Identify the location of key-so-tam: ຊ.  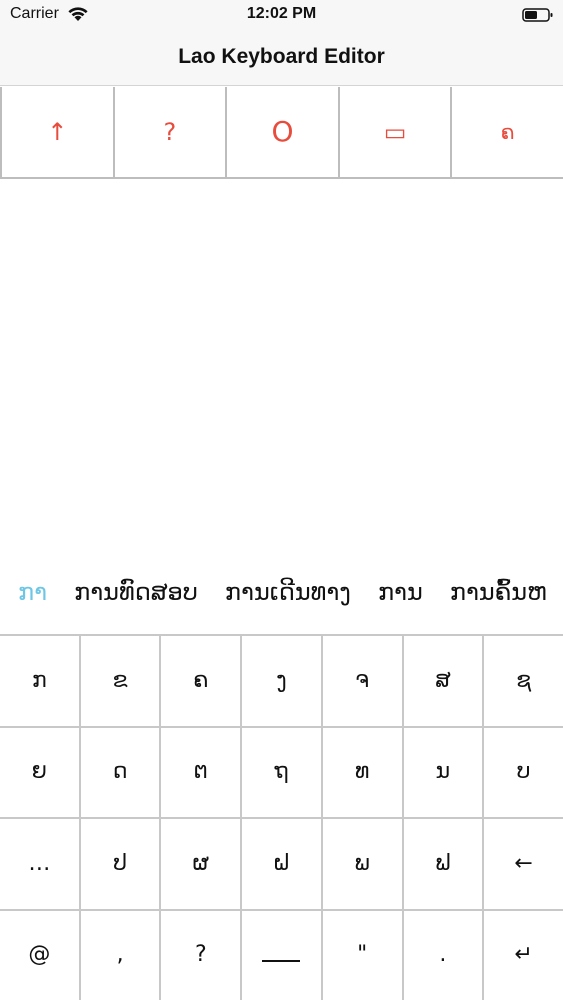
(523, 681).